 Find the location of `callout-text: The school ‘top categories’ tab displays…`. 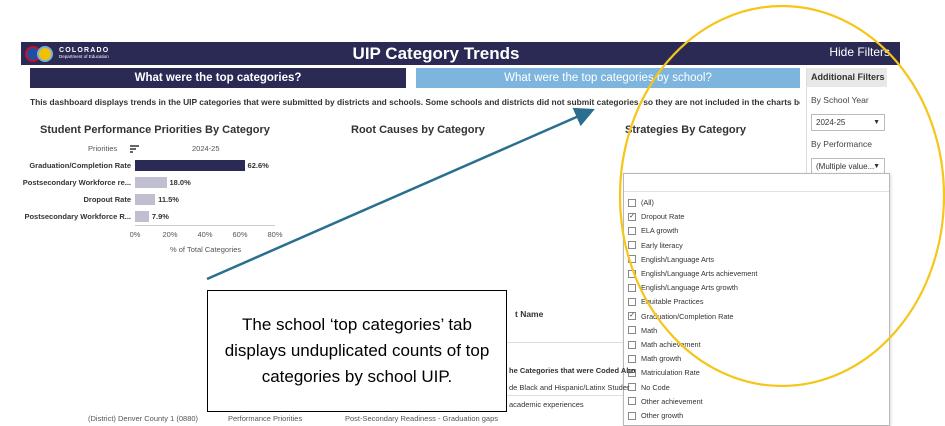

callout-text: The school ‘top categories’ tab displays… is located at coordinates (357, 350).